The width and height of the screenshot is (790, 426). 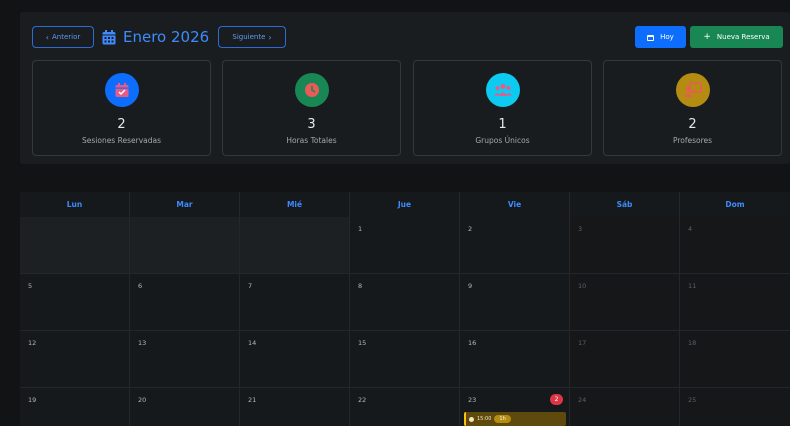 I want to click on calendar-day-10: 10, so click(x=625, y=302).